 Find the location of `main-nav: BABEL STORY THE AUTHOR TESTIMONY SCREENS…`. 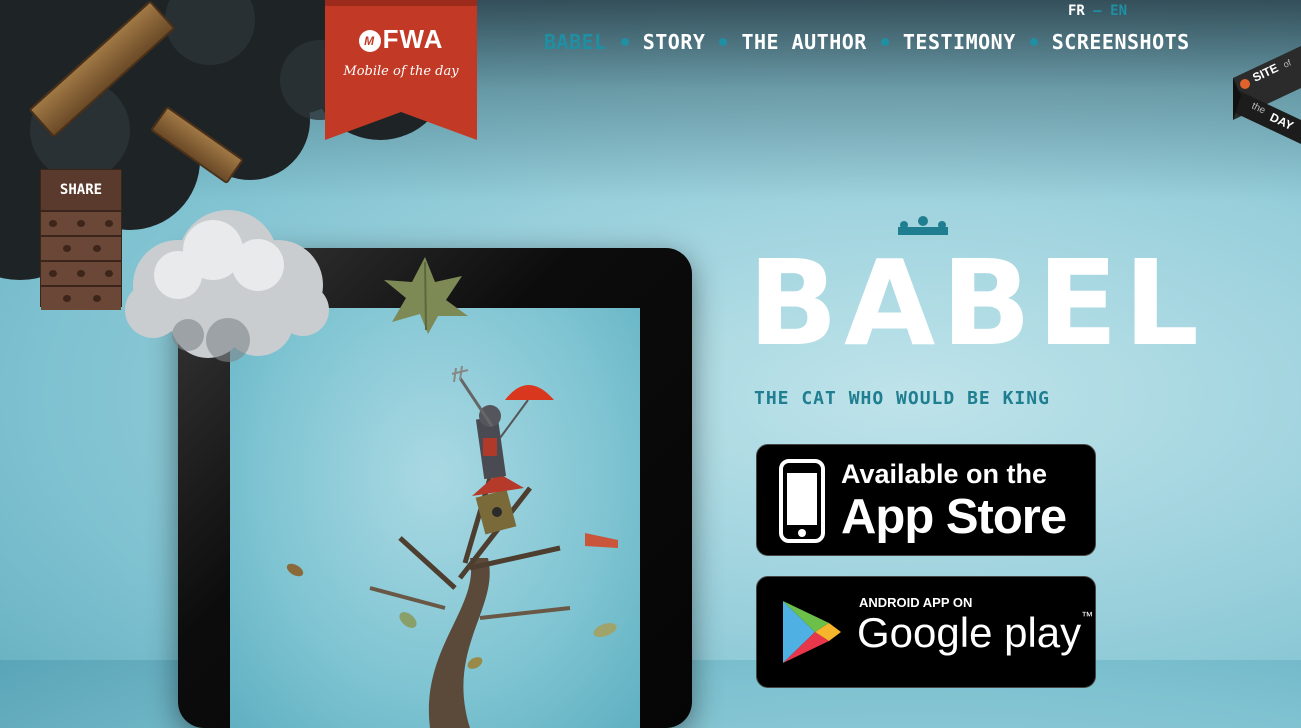

main-nav: BABEL STORY THE AUTHOR TESTIMONY SCREENS… is located at coordinates (867, 42).